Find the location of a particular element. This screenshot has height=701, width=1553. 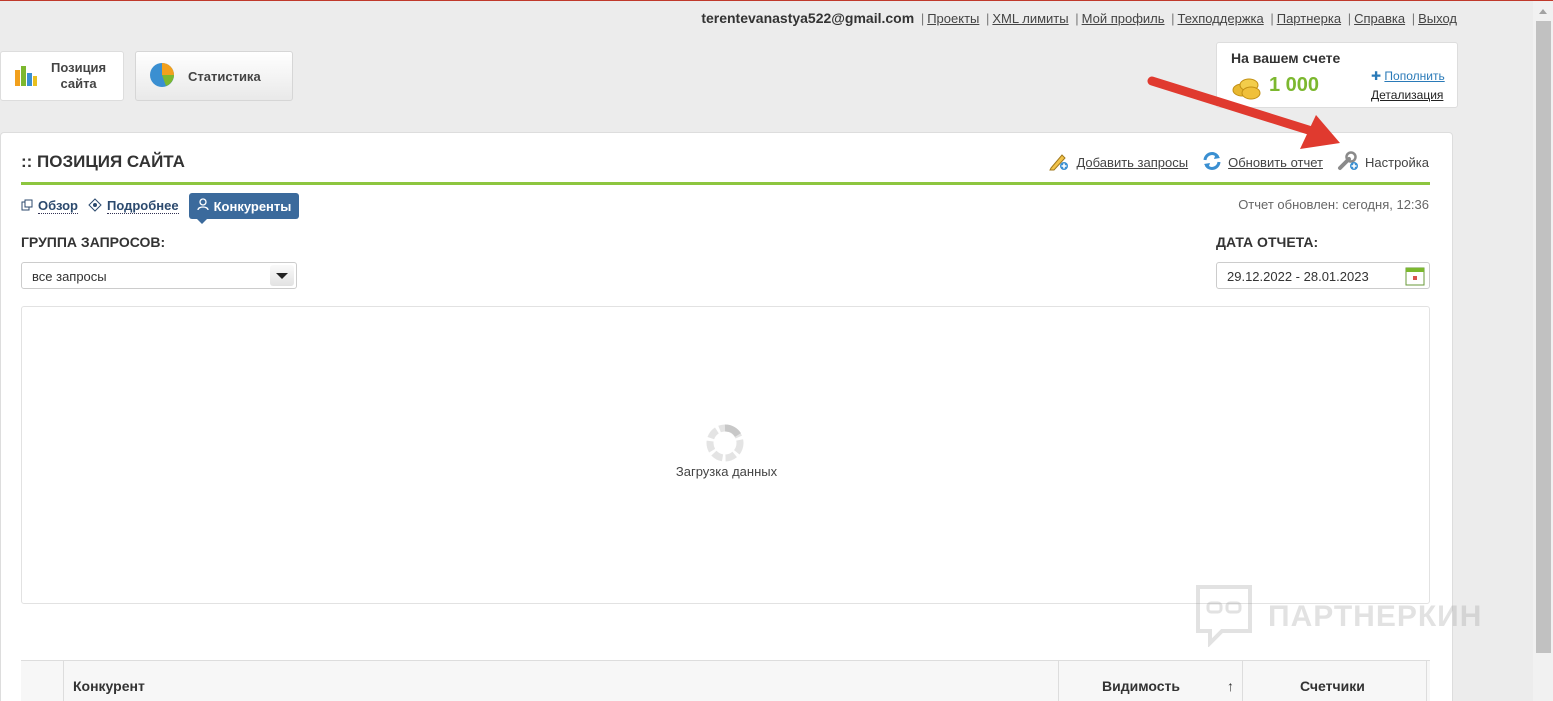

bar-chart-icon is located at coordinates (26, 76).